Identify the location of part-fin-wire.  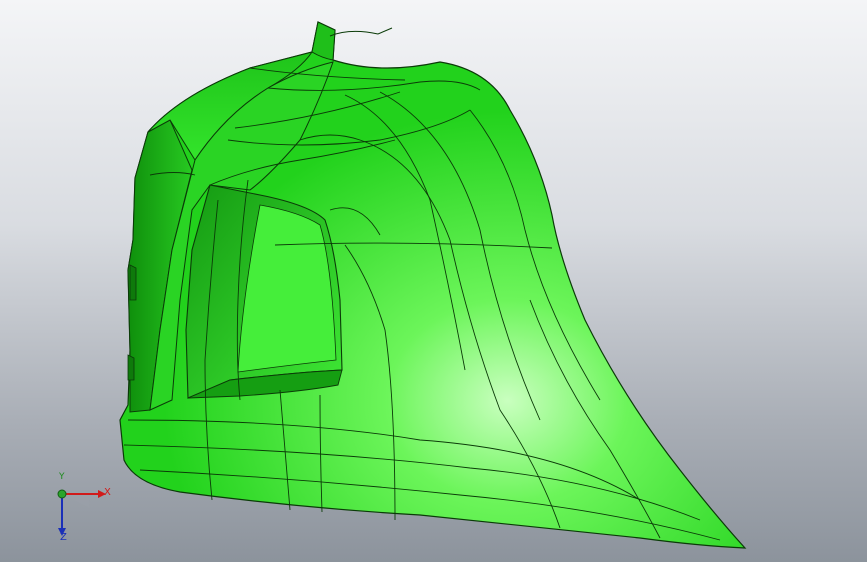
(361, 32).